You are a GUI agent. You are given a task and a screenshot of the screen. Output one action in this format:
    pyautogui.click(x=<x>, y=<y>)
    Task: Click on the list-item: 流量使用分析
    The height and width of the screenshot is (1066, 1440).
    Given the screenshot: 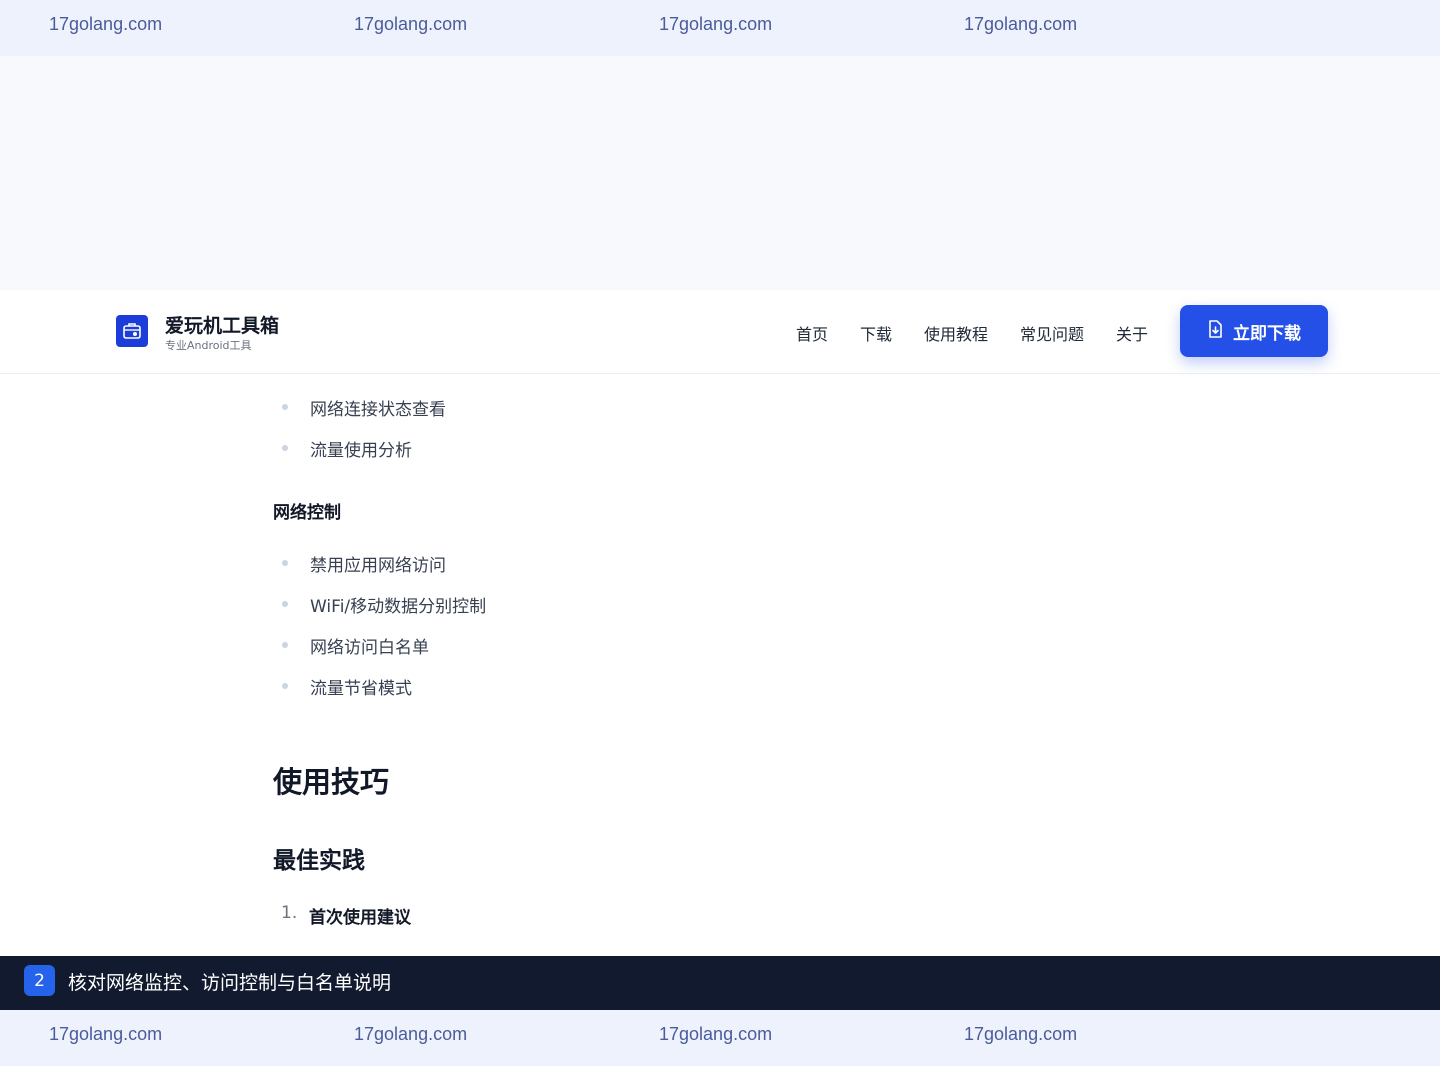 What is the action you would take?
    pyautogui.click(x=361, y=451)
    